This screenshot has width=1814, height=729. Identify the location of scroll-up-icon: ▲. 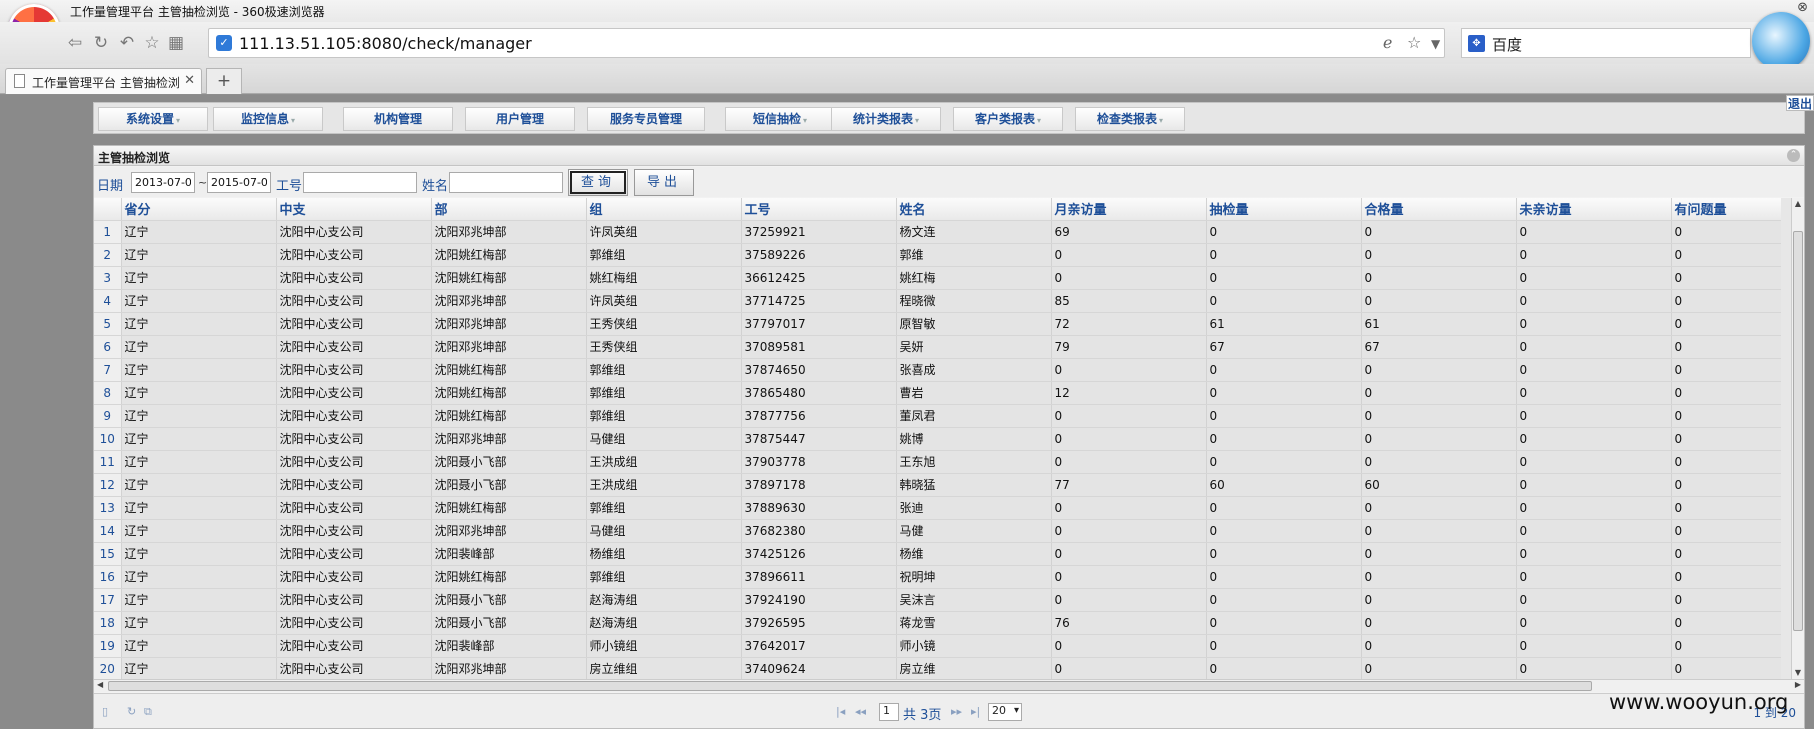
(1798, 204).